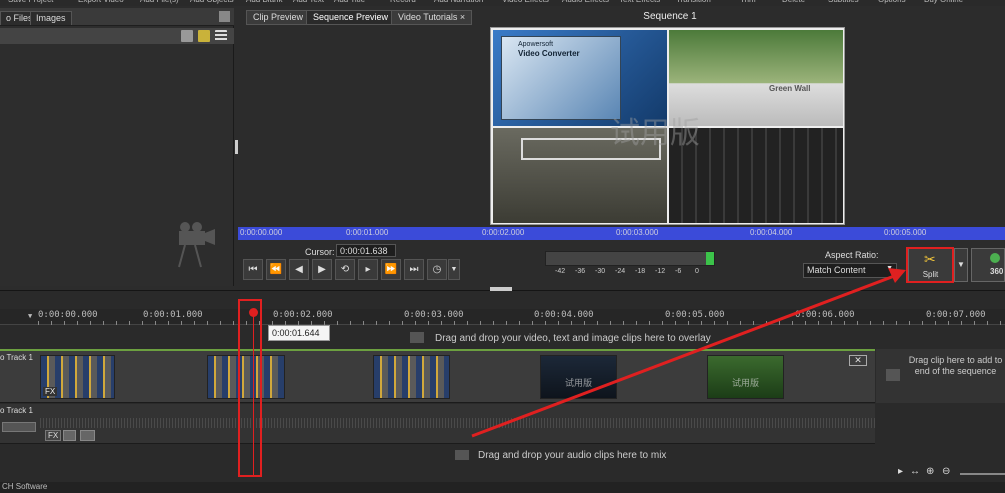  What do you see at coordinates (525, 2) in the screenshot?
I see `toolbar-item: Video Effects` at bounding box center [525, 2].